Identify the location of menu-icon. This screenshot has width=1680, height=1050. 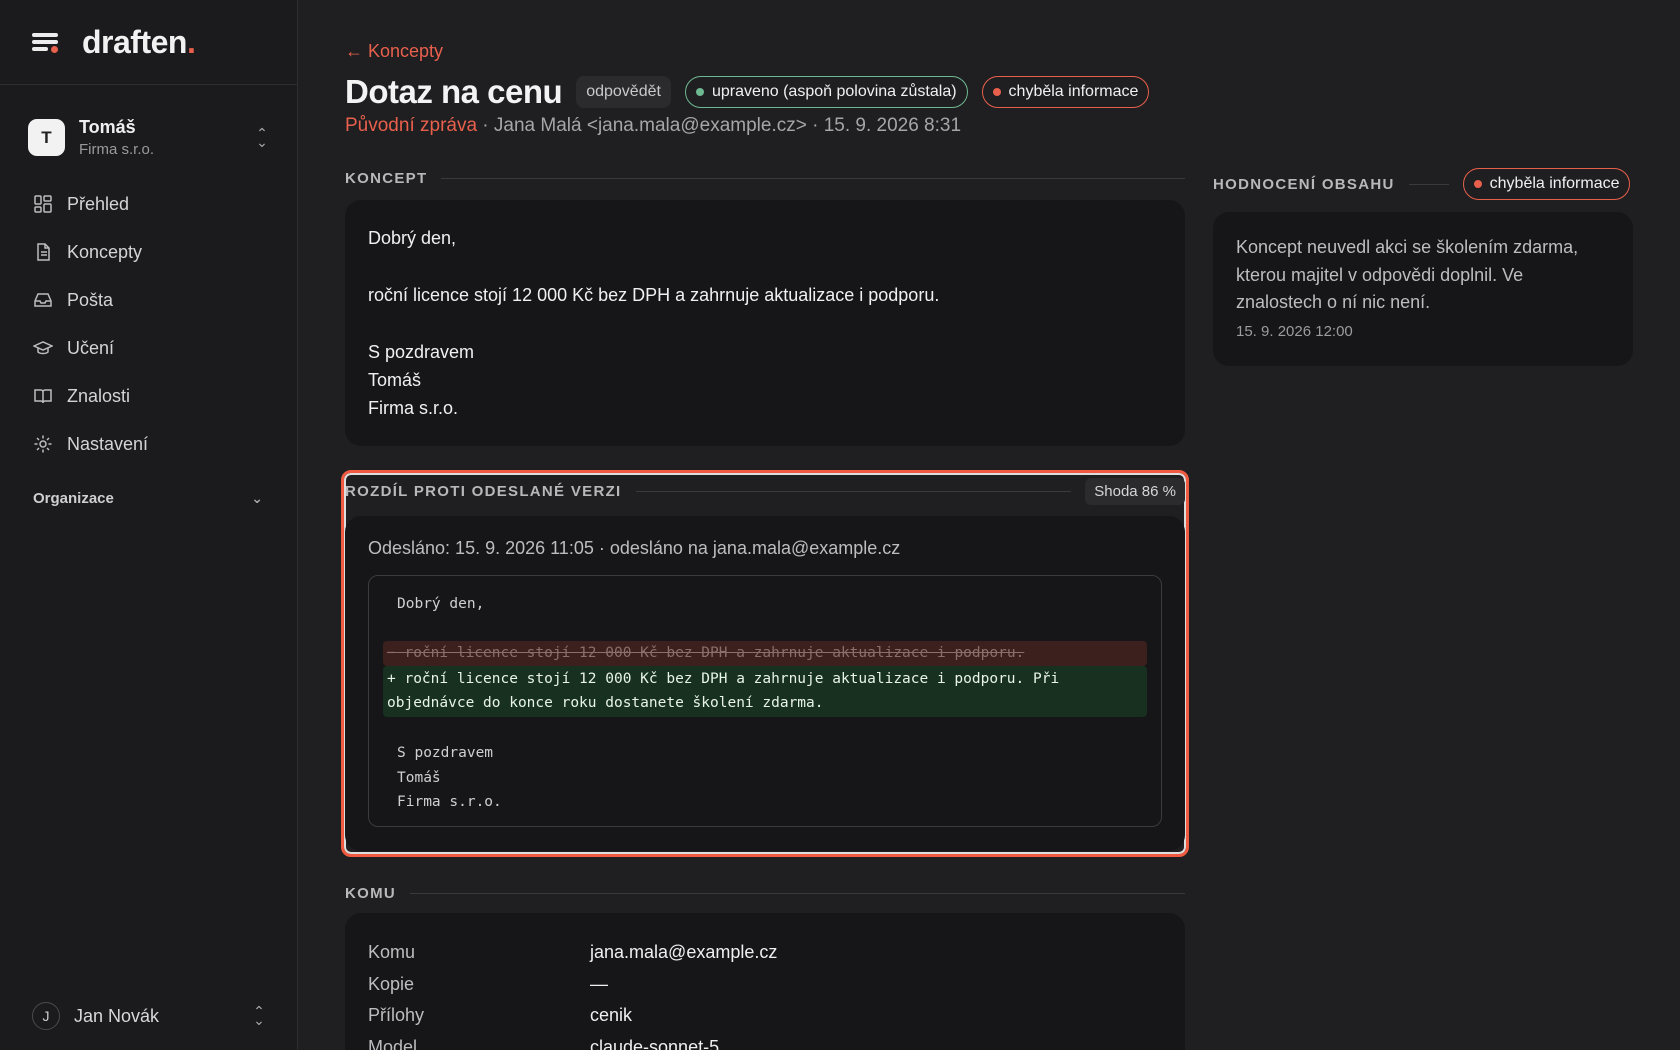
(45, 42).